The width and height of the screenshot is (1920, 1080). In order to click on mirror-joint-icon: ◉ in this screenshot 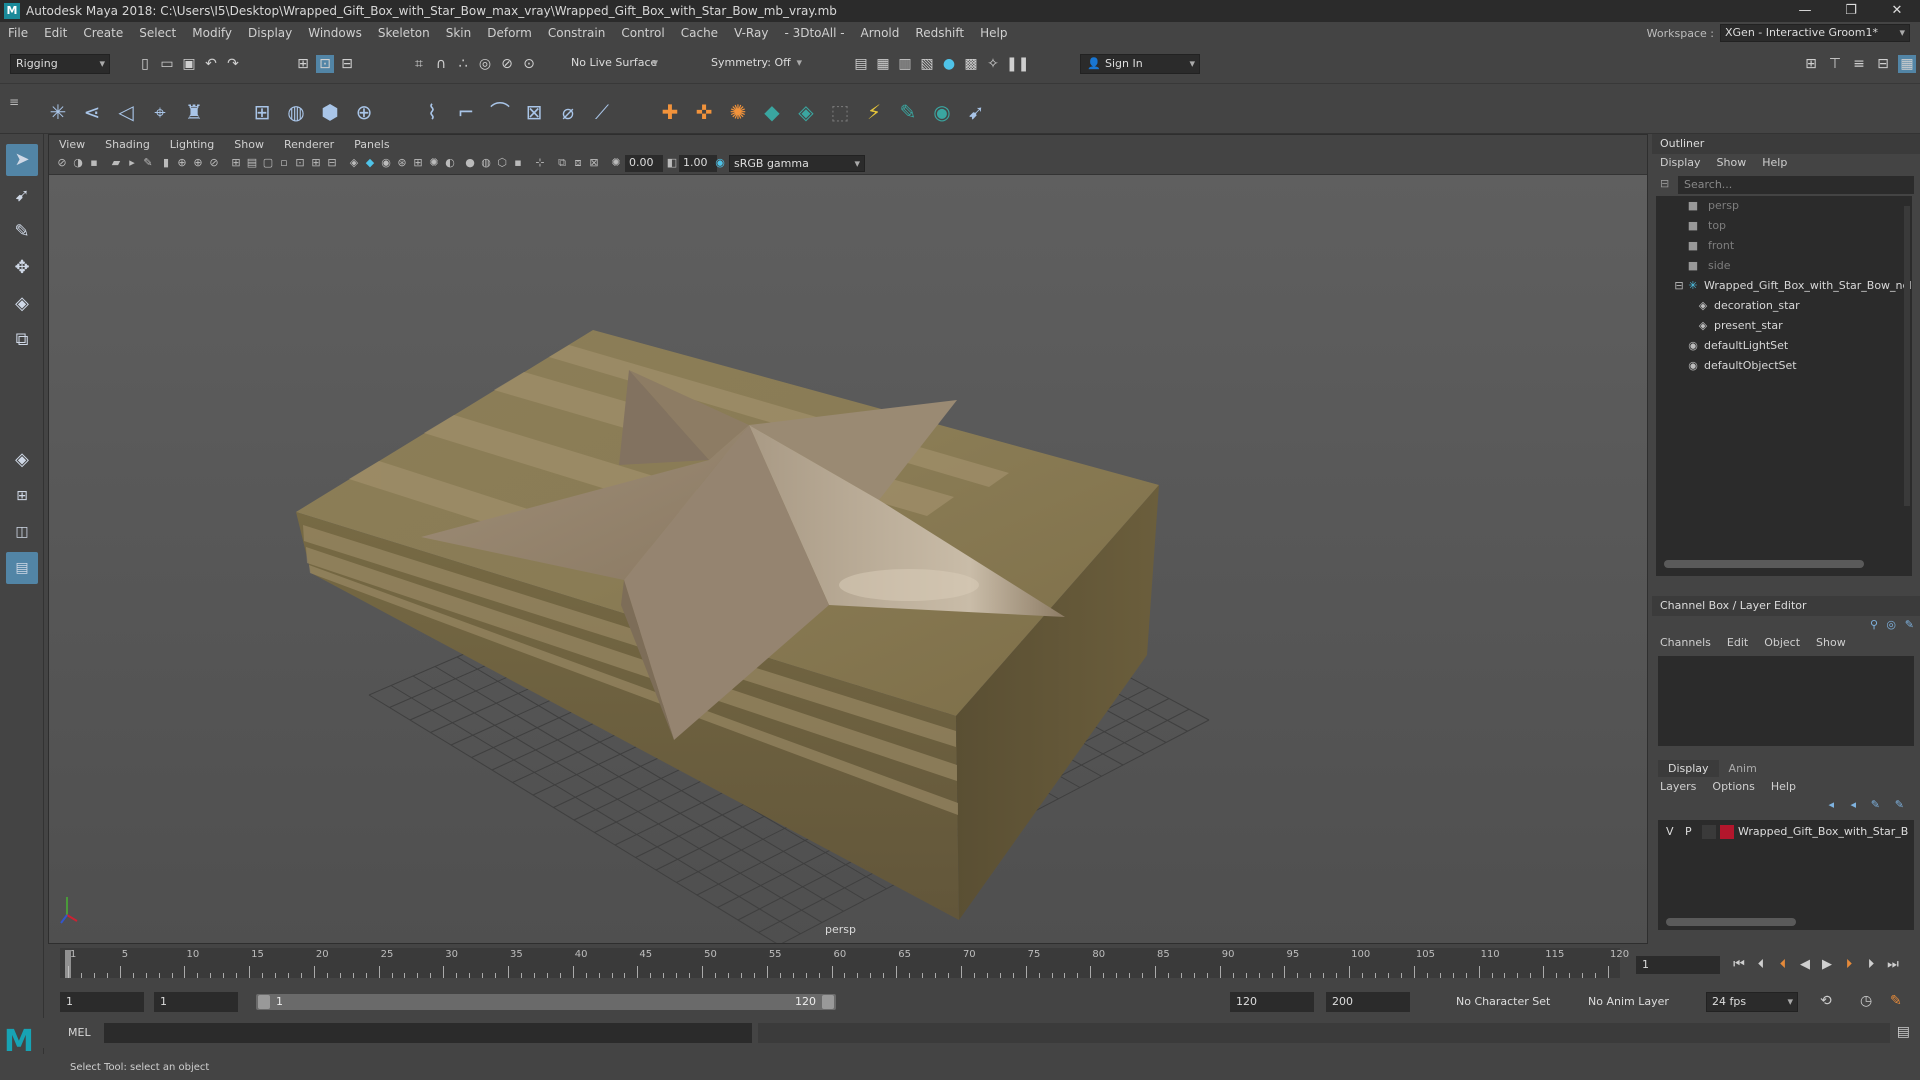, I will do `click(942, 112)`.